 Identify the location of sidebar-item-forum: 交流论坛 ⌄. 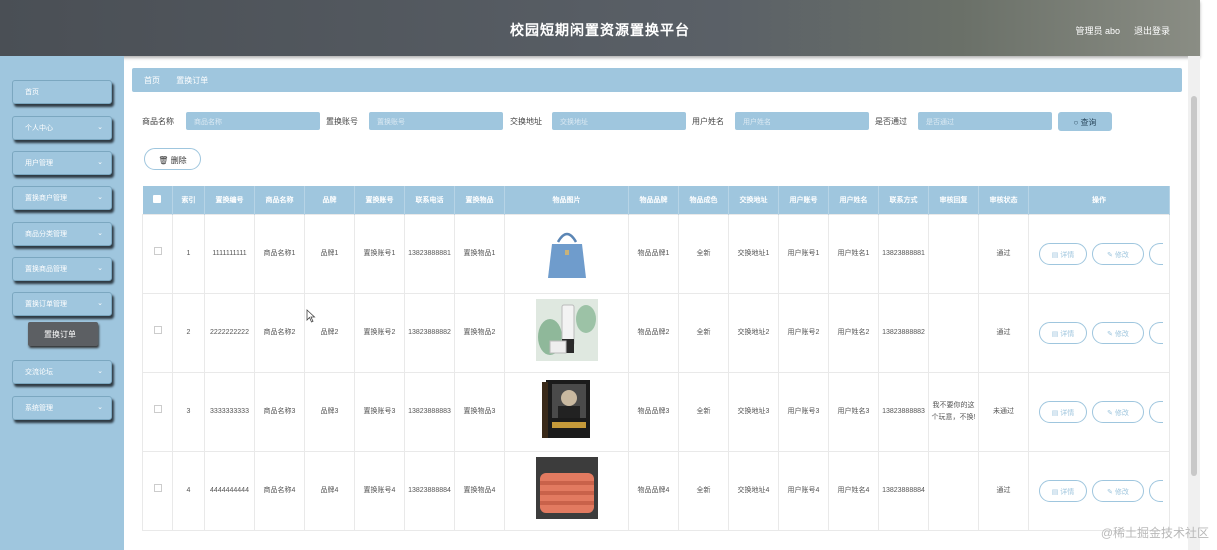
(62, 372).